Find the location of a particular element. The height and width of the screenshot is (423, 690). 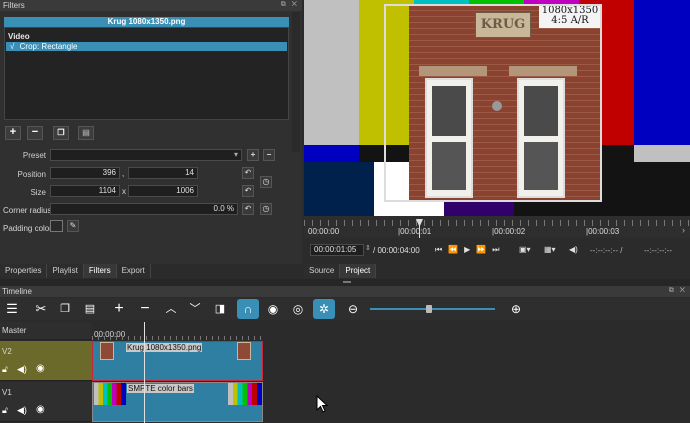

clip-title-v2: Krug 1080x1350.png is located at coordinates (164, 347).